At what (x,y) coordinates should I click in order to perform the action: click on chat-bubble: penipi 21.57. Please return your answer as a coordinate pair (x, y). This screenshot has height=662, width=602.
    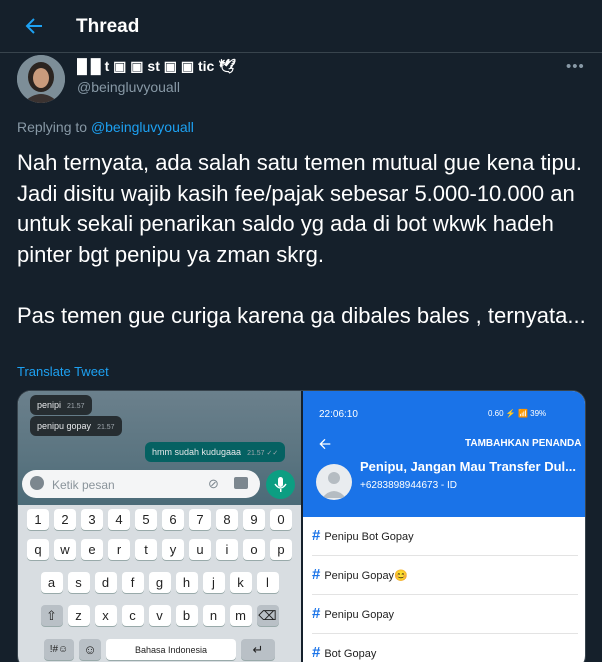
    Looking at the image, I should click on (61, 405).